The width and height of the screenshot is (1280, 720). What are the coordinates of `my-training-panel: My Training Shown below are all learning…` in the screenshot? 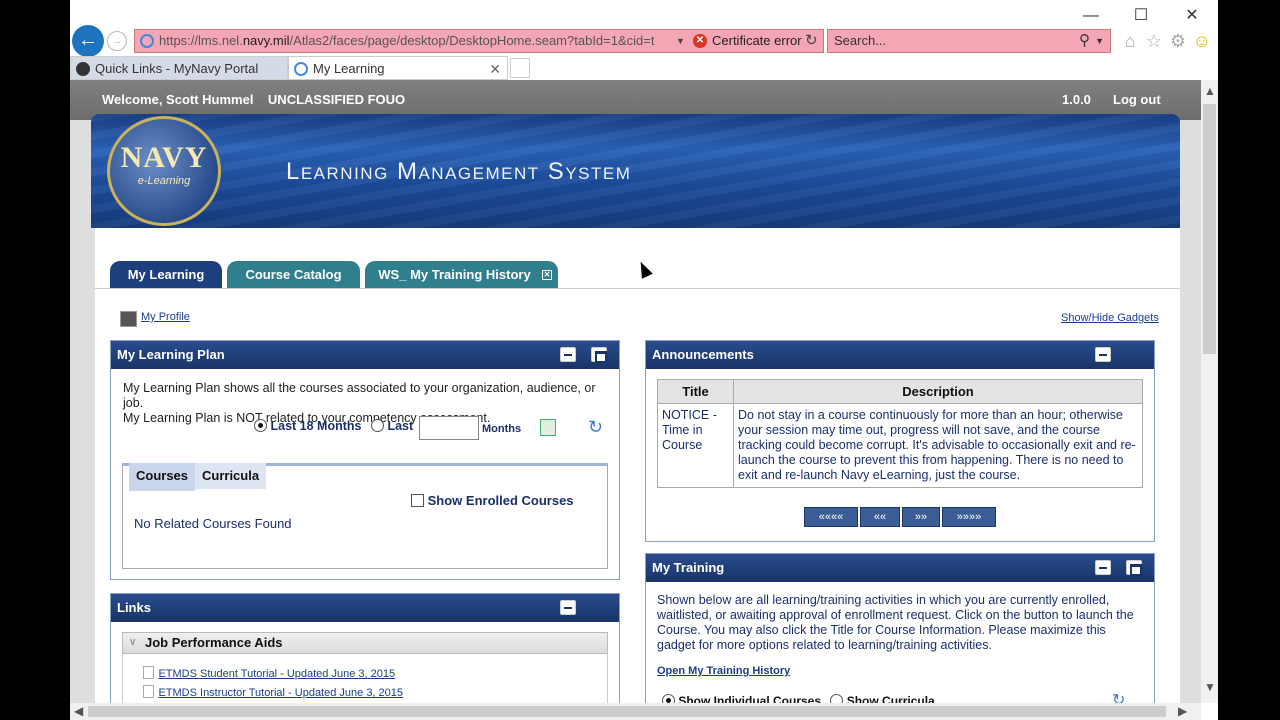 It's located at (900, 628).